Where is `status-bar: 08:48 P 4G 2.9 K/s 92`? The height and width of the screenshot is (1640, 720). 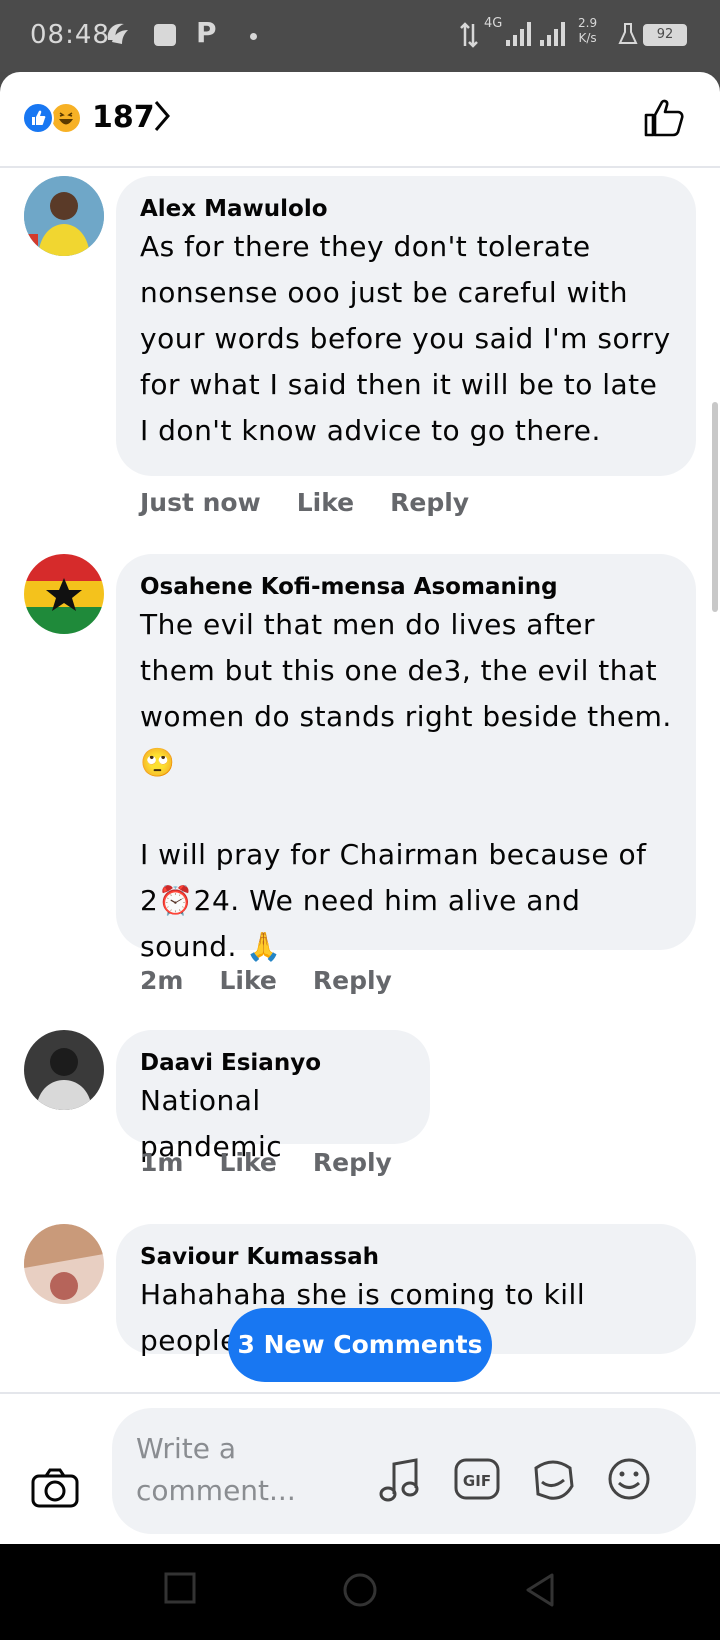
status-bar: 08:48 P 4G 2.9 K/s 92 is located at coordinates (360, 36).